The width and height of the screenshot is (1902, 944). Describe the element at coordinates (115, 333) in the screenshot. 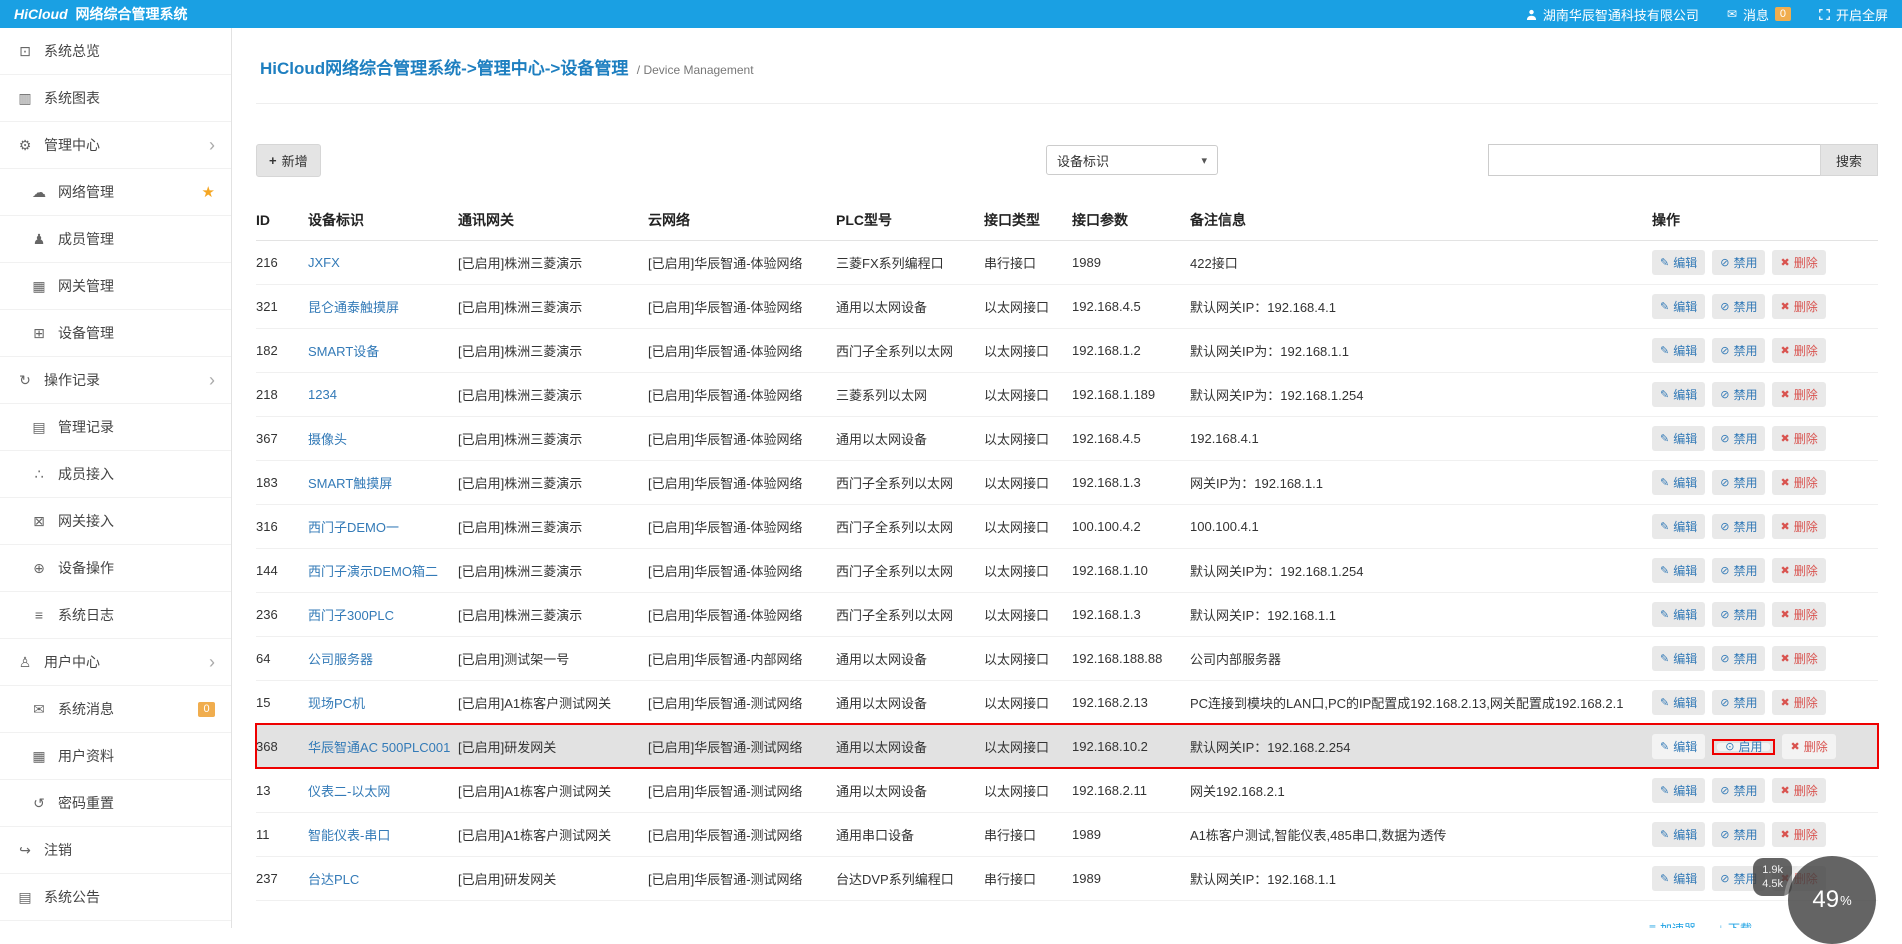

I see `sidebar-item-device-mgmt: ⊞ 设备管理` at that location.